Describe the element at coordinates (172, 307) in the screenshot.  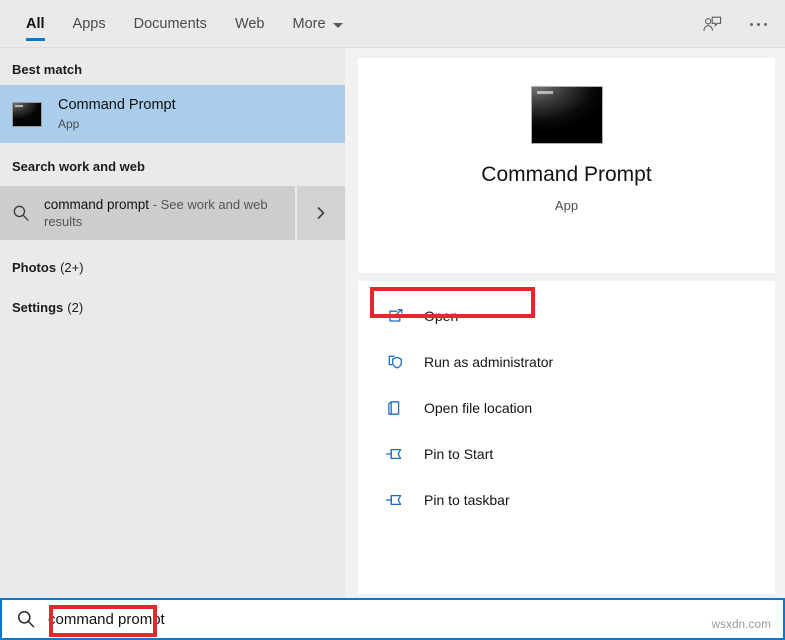
I see `category-settings: Settings (2)` at that location.